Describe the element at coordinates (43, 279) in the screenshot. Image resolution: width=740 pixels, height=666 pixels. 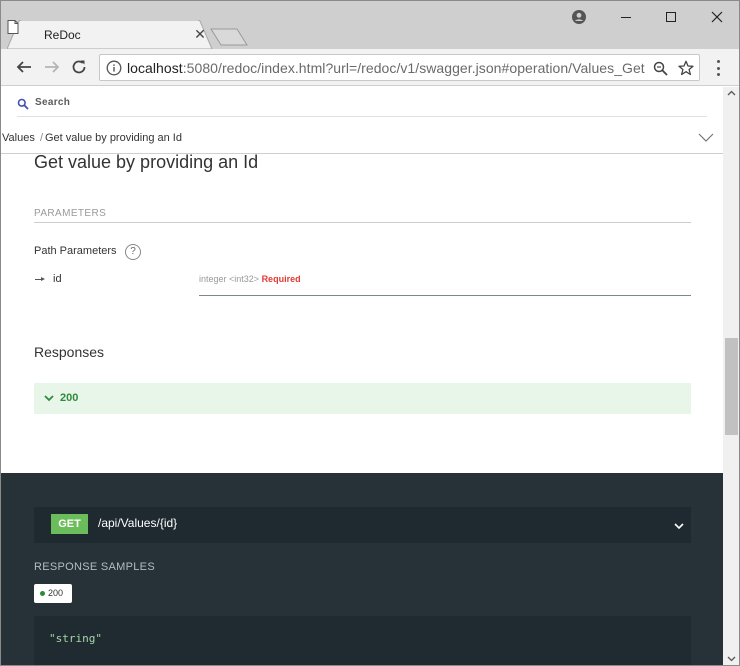
I see `param-tree-arrow` at that location.